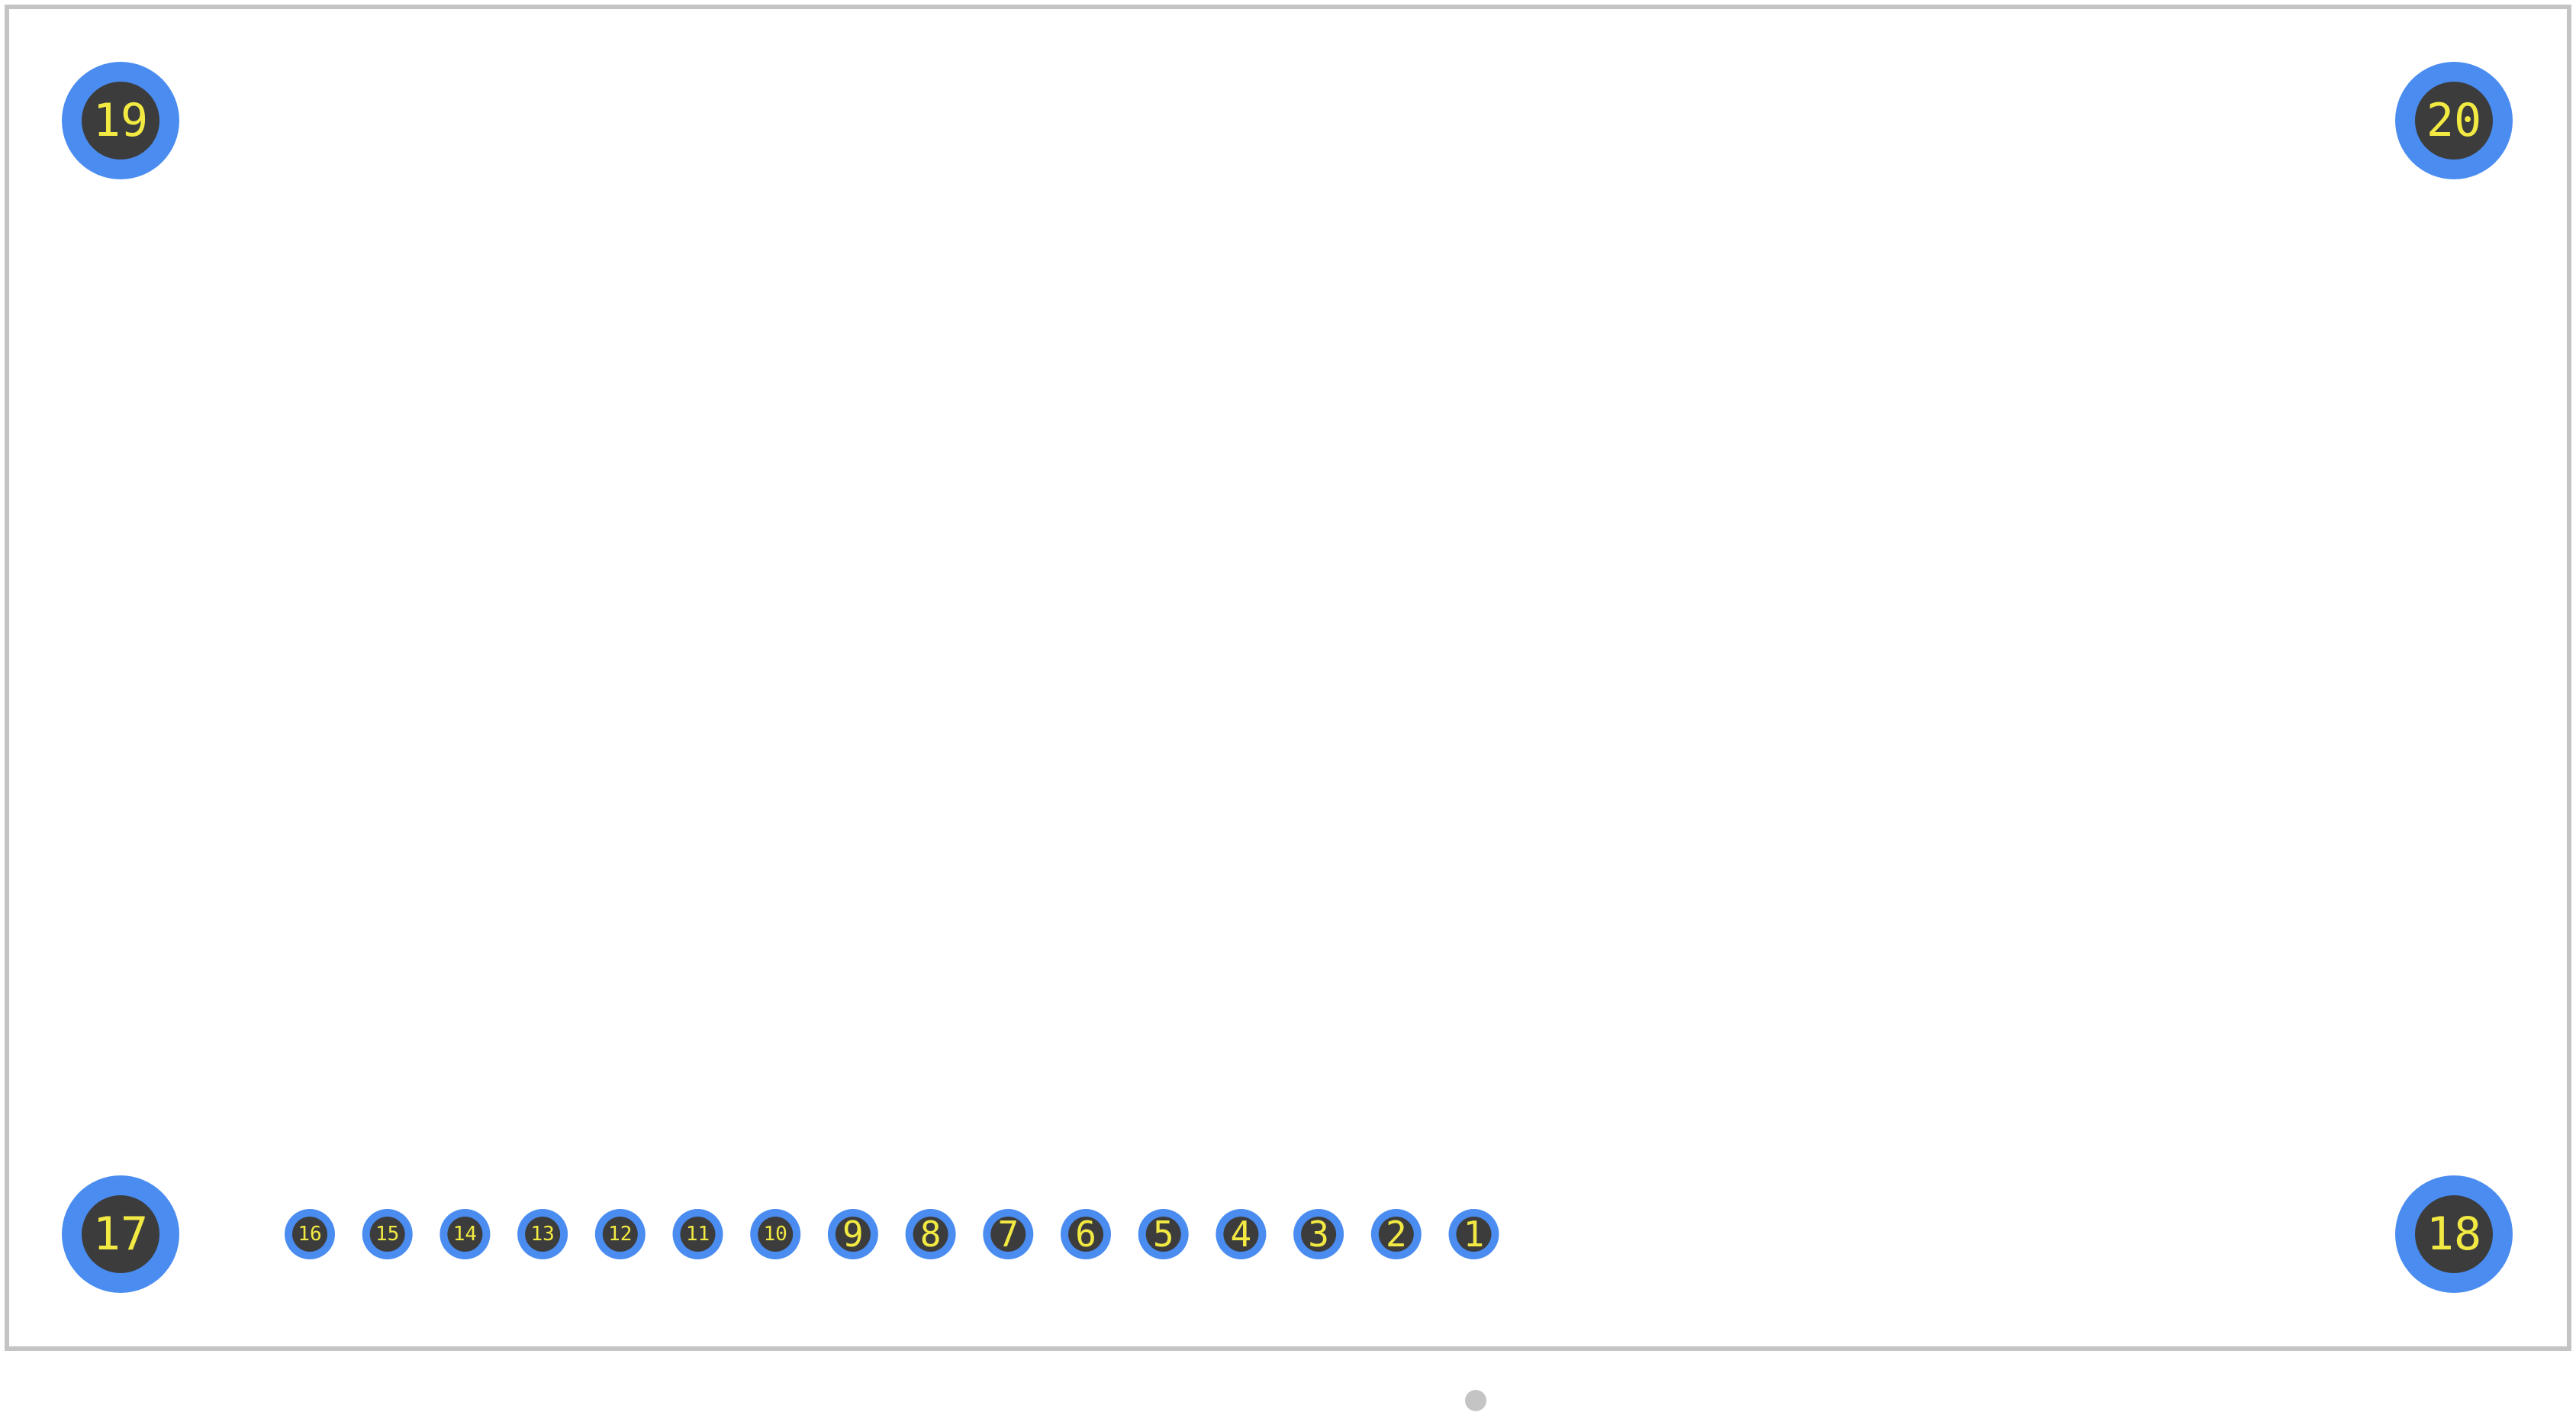 The width and height of the screenshot is (2576, 1412). I want to click on signal-pad-15: 15, so click(387, 1234).